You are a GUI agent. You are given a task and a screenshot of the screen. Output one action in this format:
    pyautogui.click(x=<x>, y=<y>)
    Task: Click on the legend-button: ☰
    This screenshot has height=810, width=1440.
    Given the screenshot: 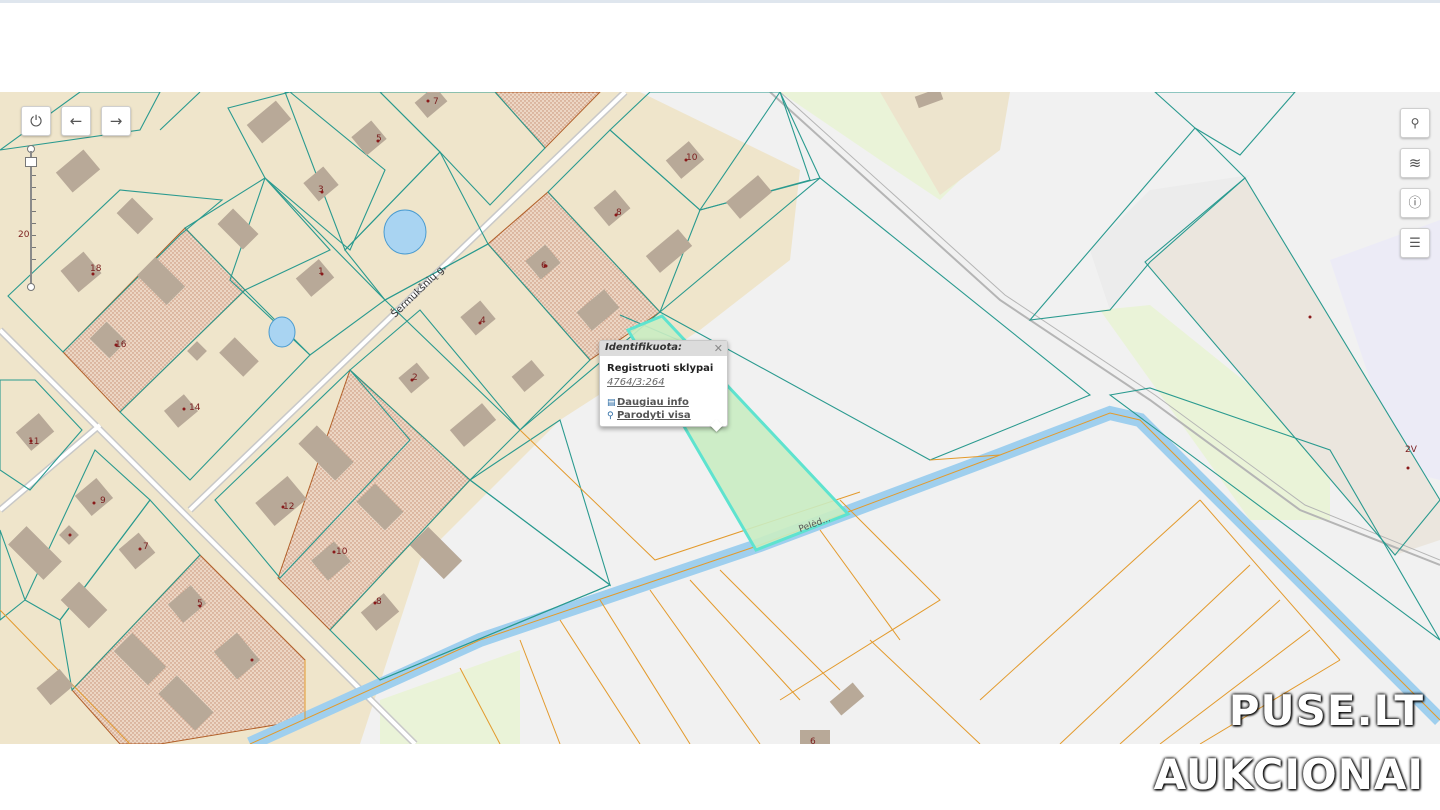 What is the action you would take?
    pyautogui.click(x=1415, y=243)
    